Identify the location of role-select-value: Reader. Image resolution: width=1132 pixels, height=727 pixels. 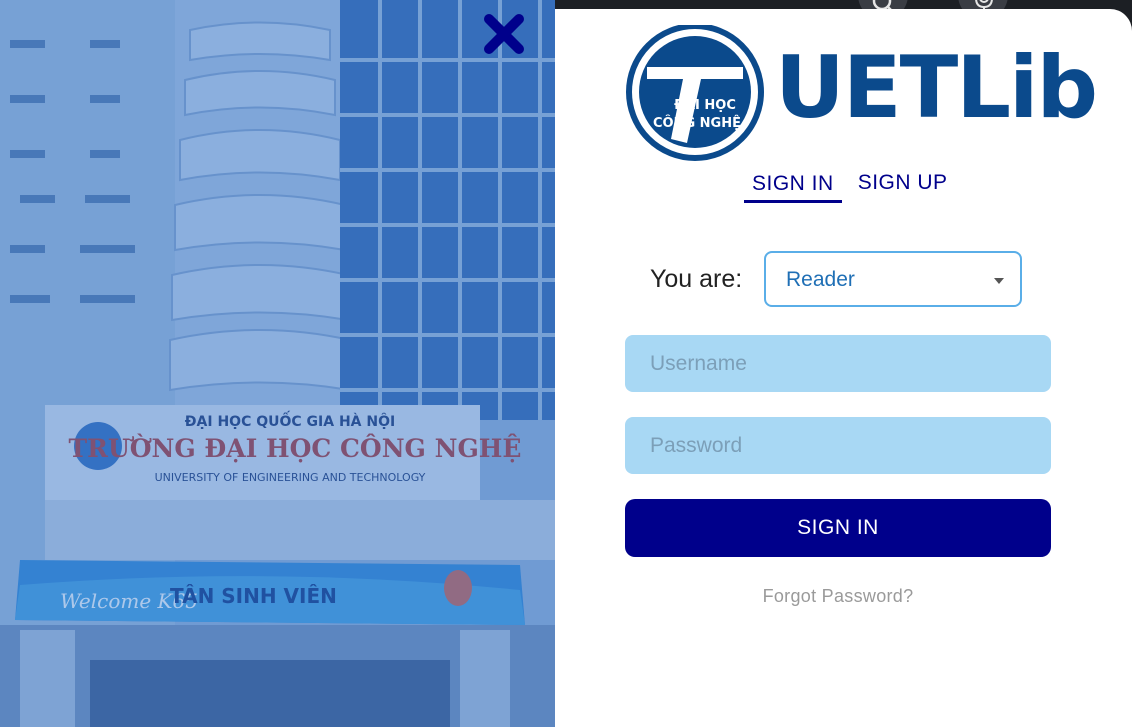
(820, 279).